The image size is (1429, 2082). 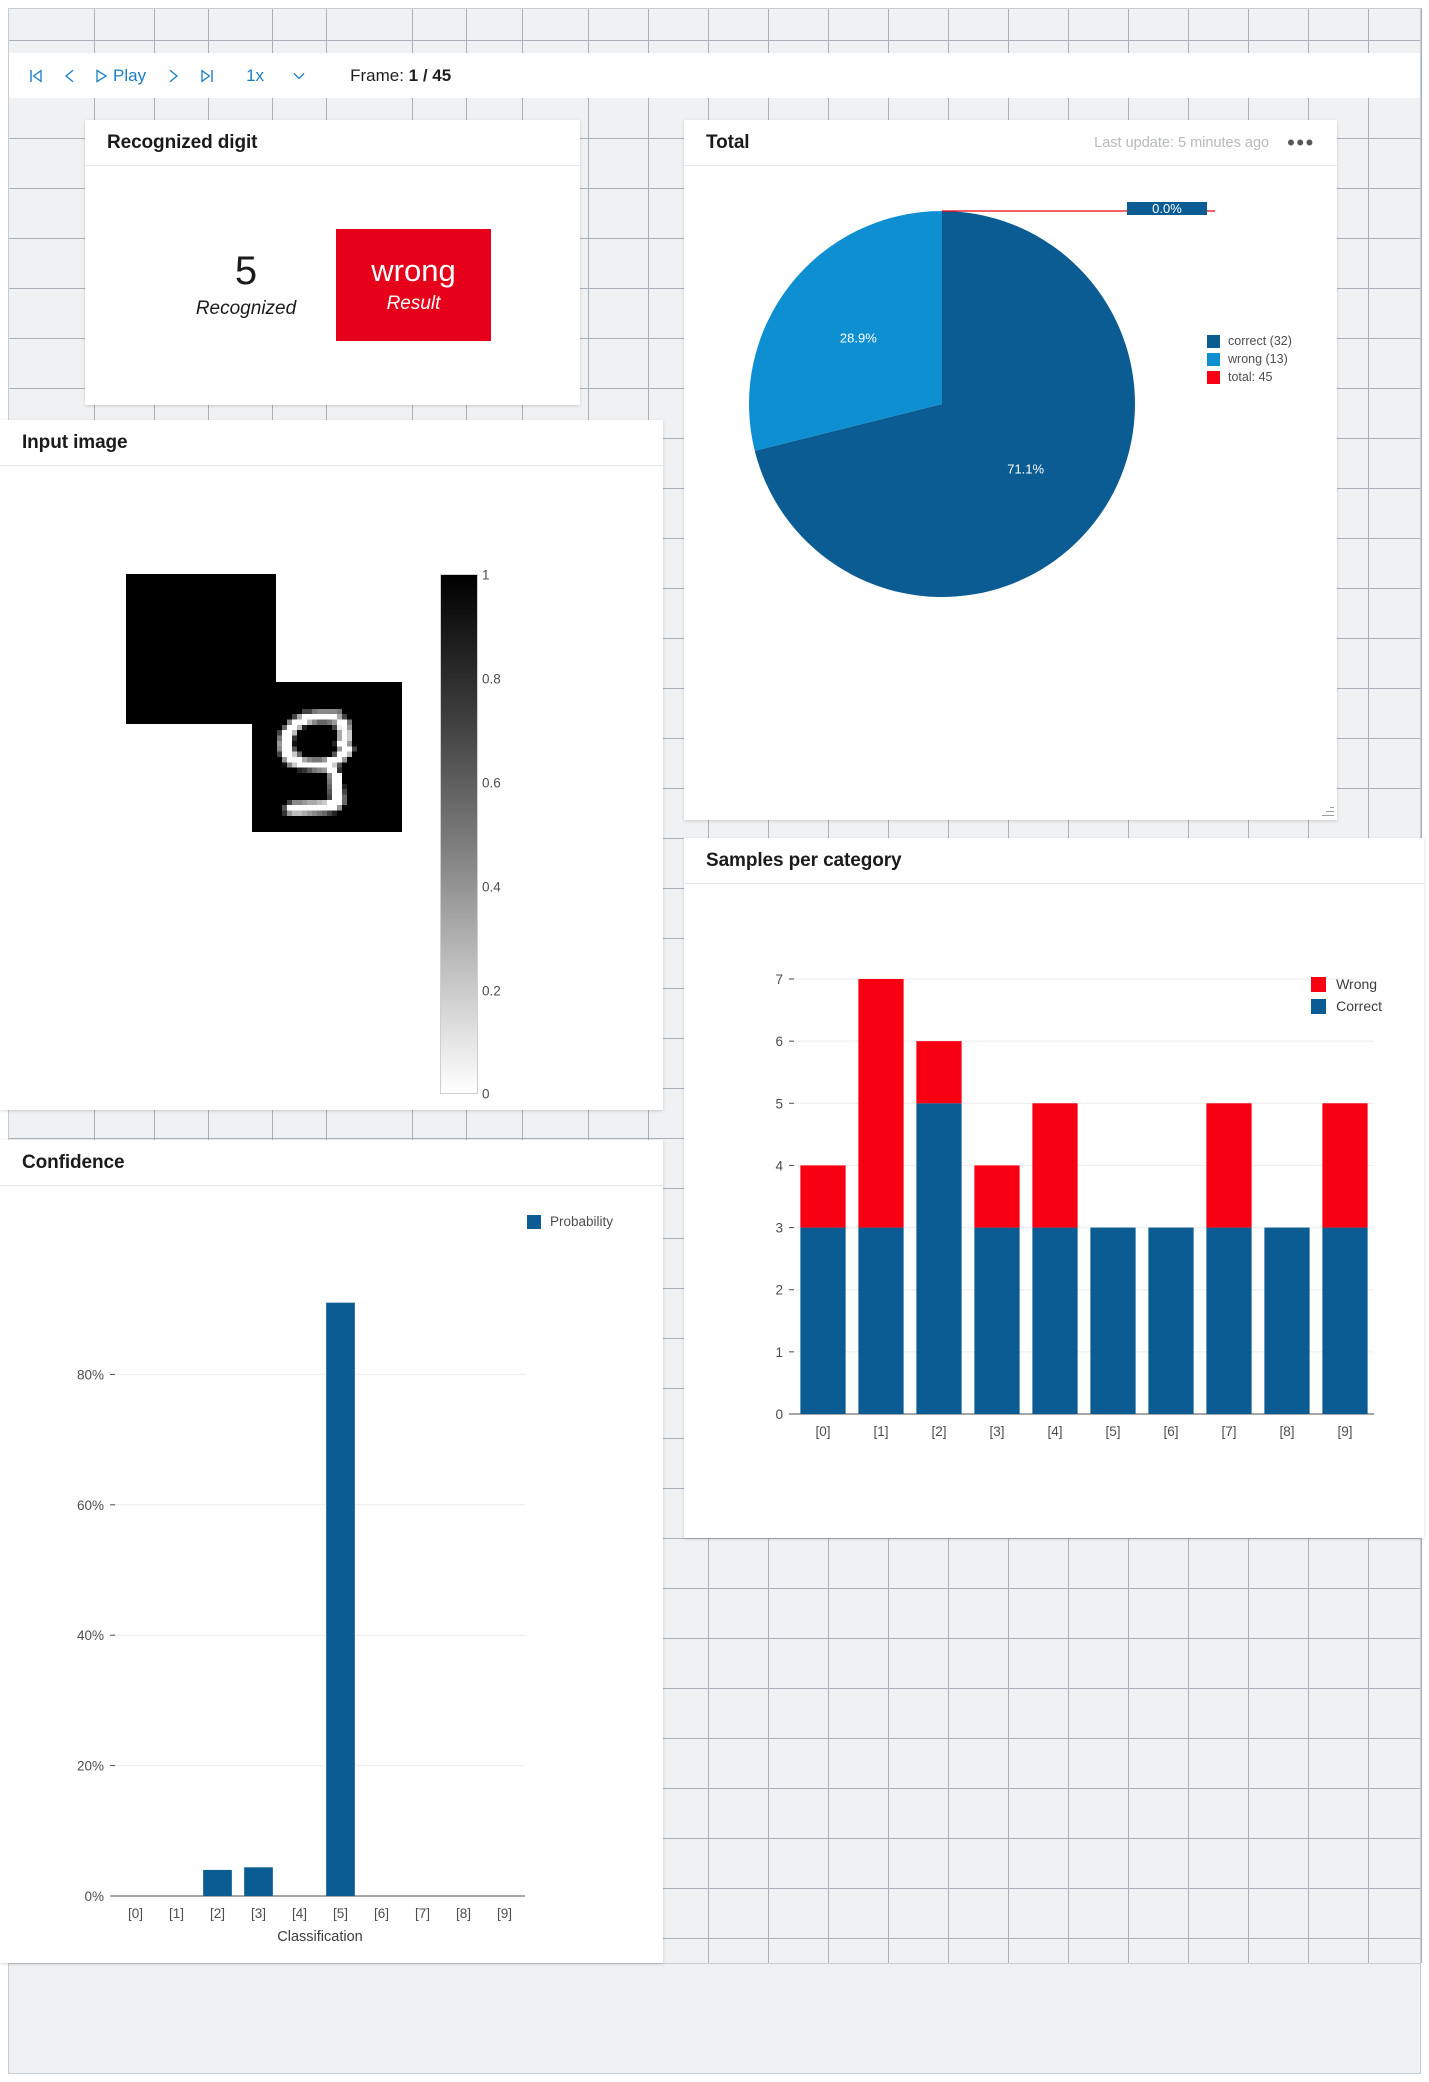 What do you see at coordinates (728, 142) in the screenshot?
I see `total-title: Total` at bounding box center [728, 142].